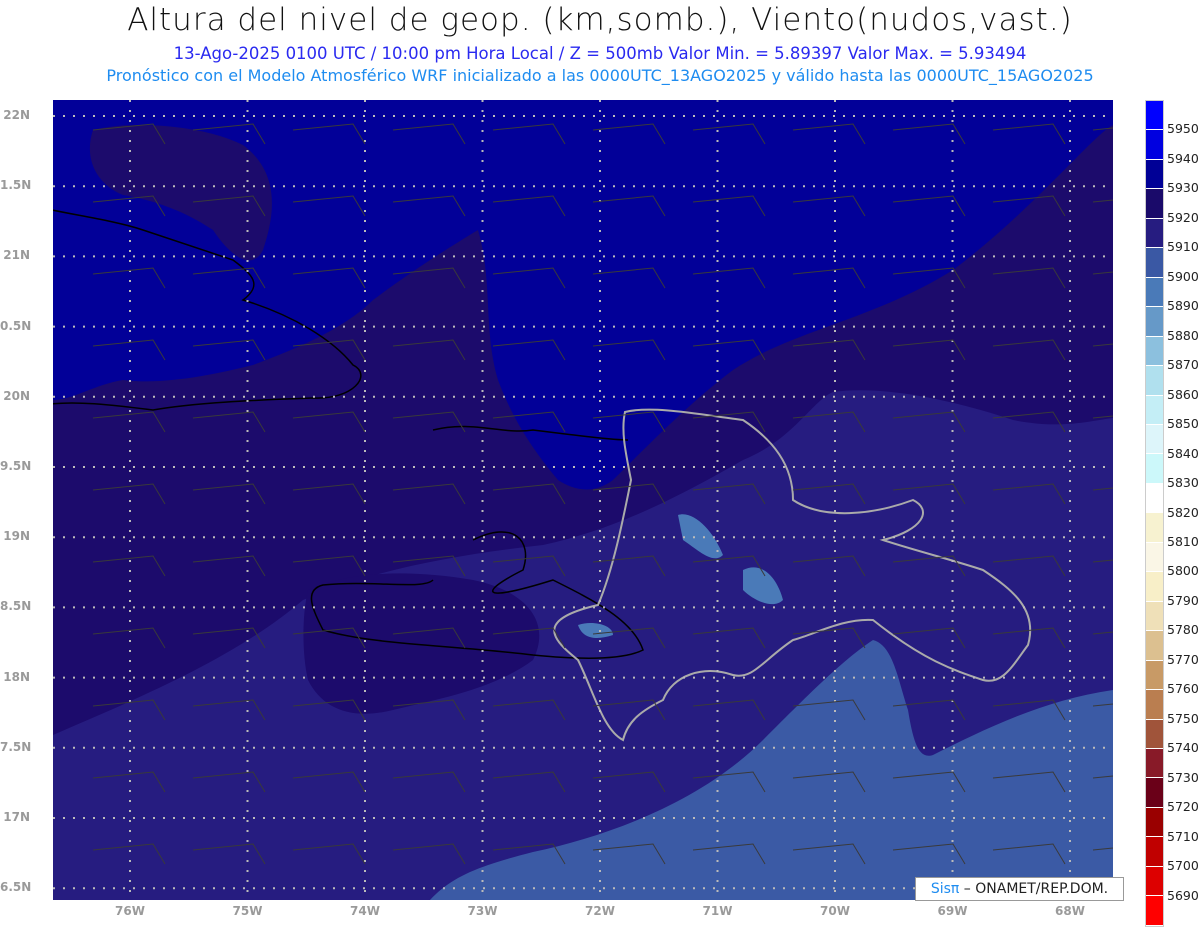 The width and height of the screenshot is (1200, 927). I want to click on x-tick-label: 74W, so click(365, 911).